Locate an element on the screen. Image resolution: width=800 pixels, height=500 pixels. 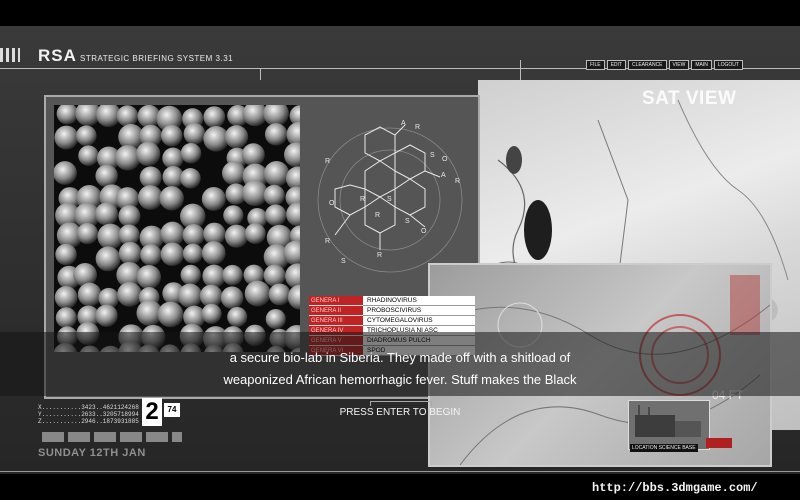
genera-row: GENERA III CYTOMEGALOVIRUS is located at coordinates (392, 321).